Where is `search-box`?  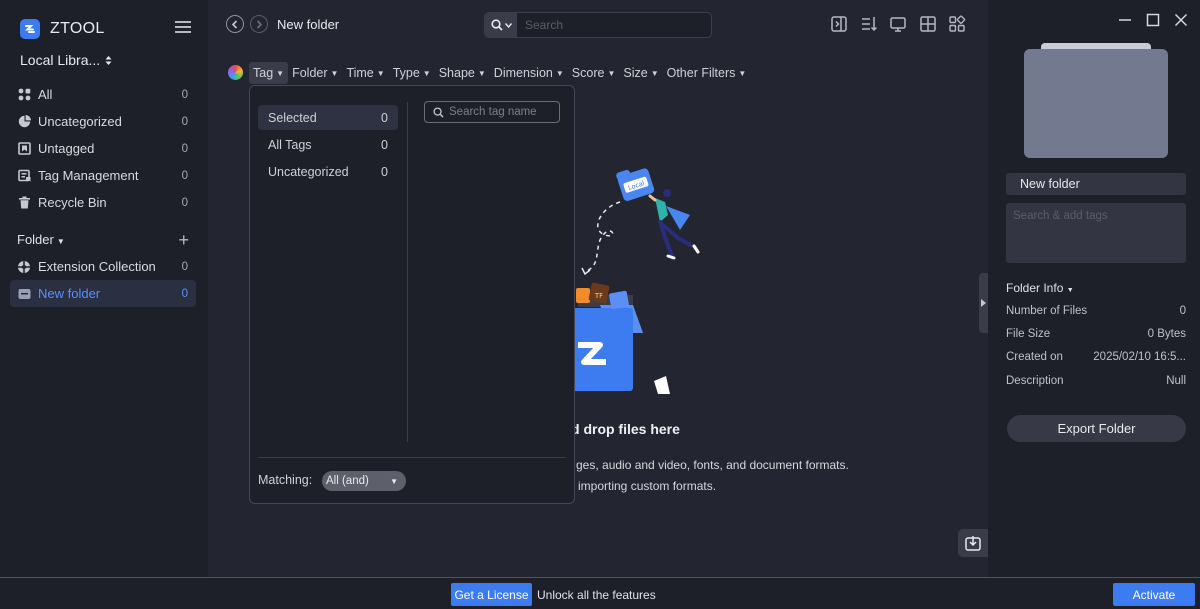
search-box is located at coordinates (598, 25).